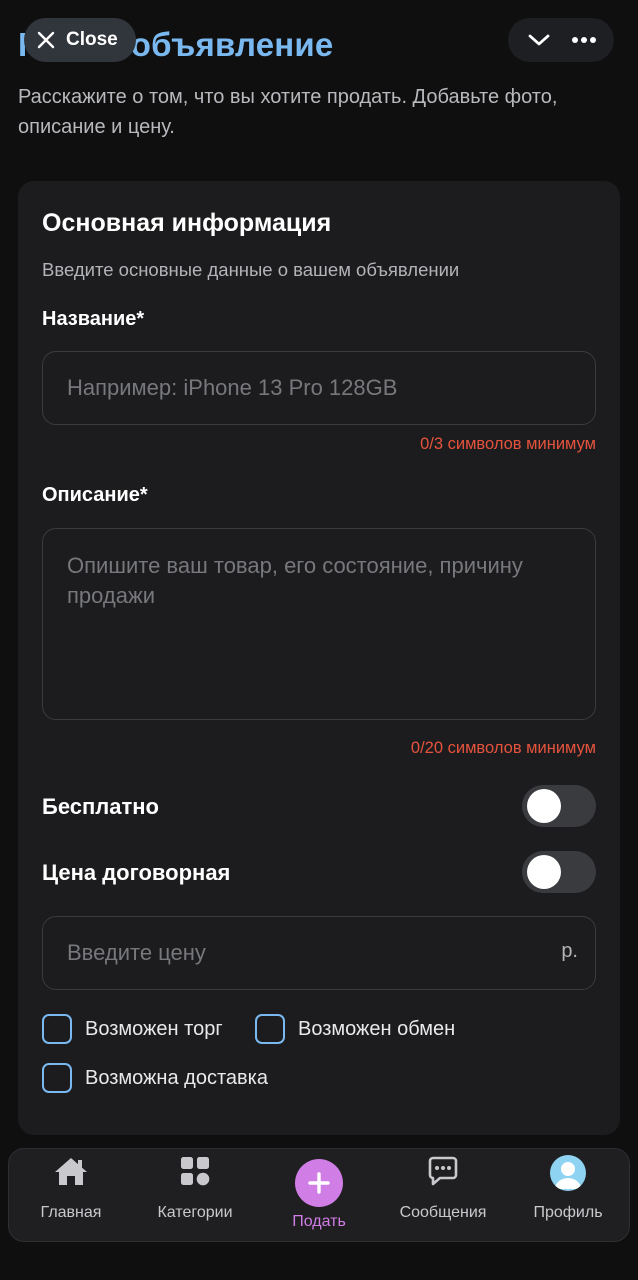 This screenshot has height=1280, width=638. Describe the element at coordinates (195, 1212) in the screenshot. I see `tab-categories-label: Категории` at that location.